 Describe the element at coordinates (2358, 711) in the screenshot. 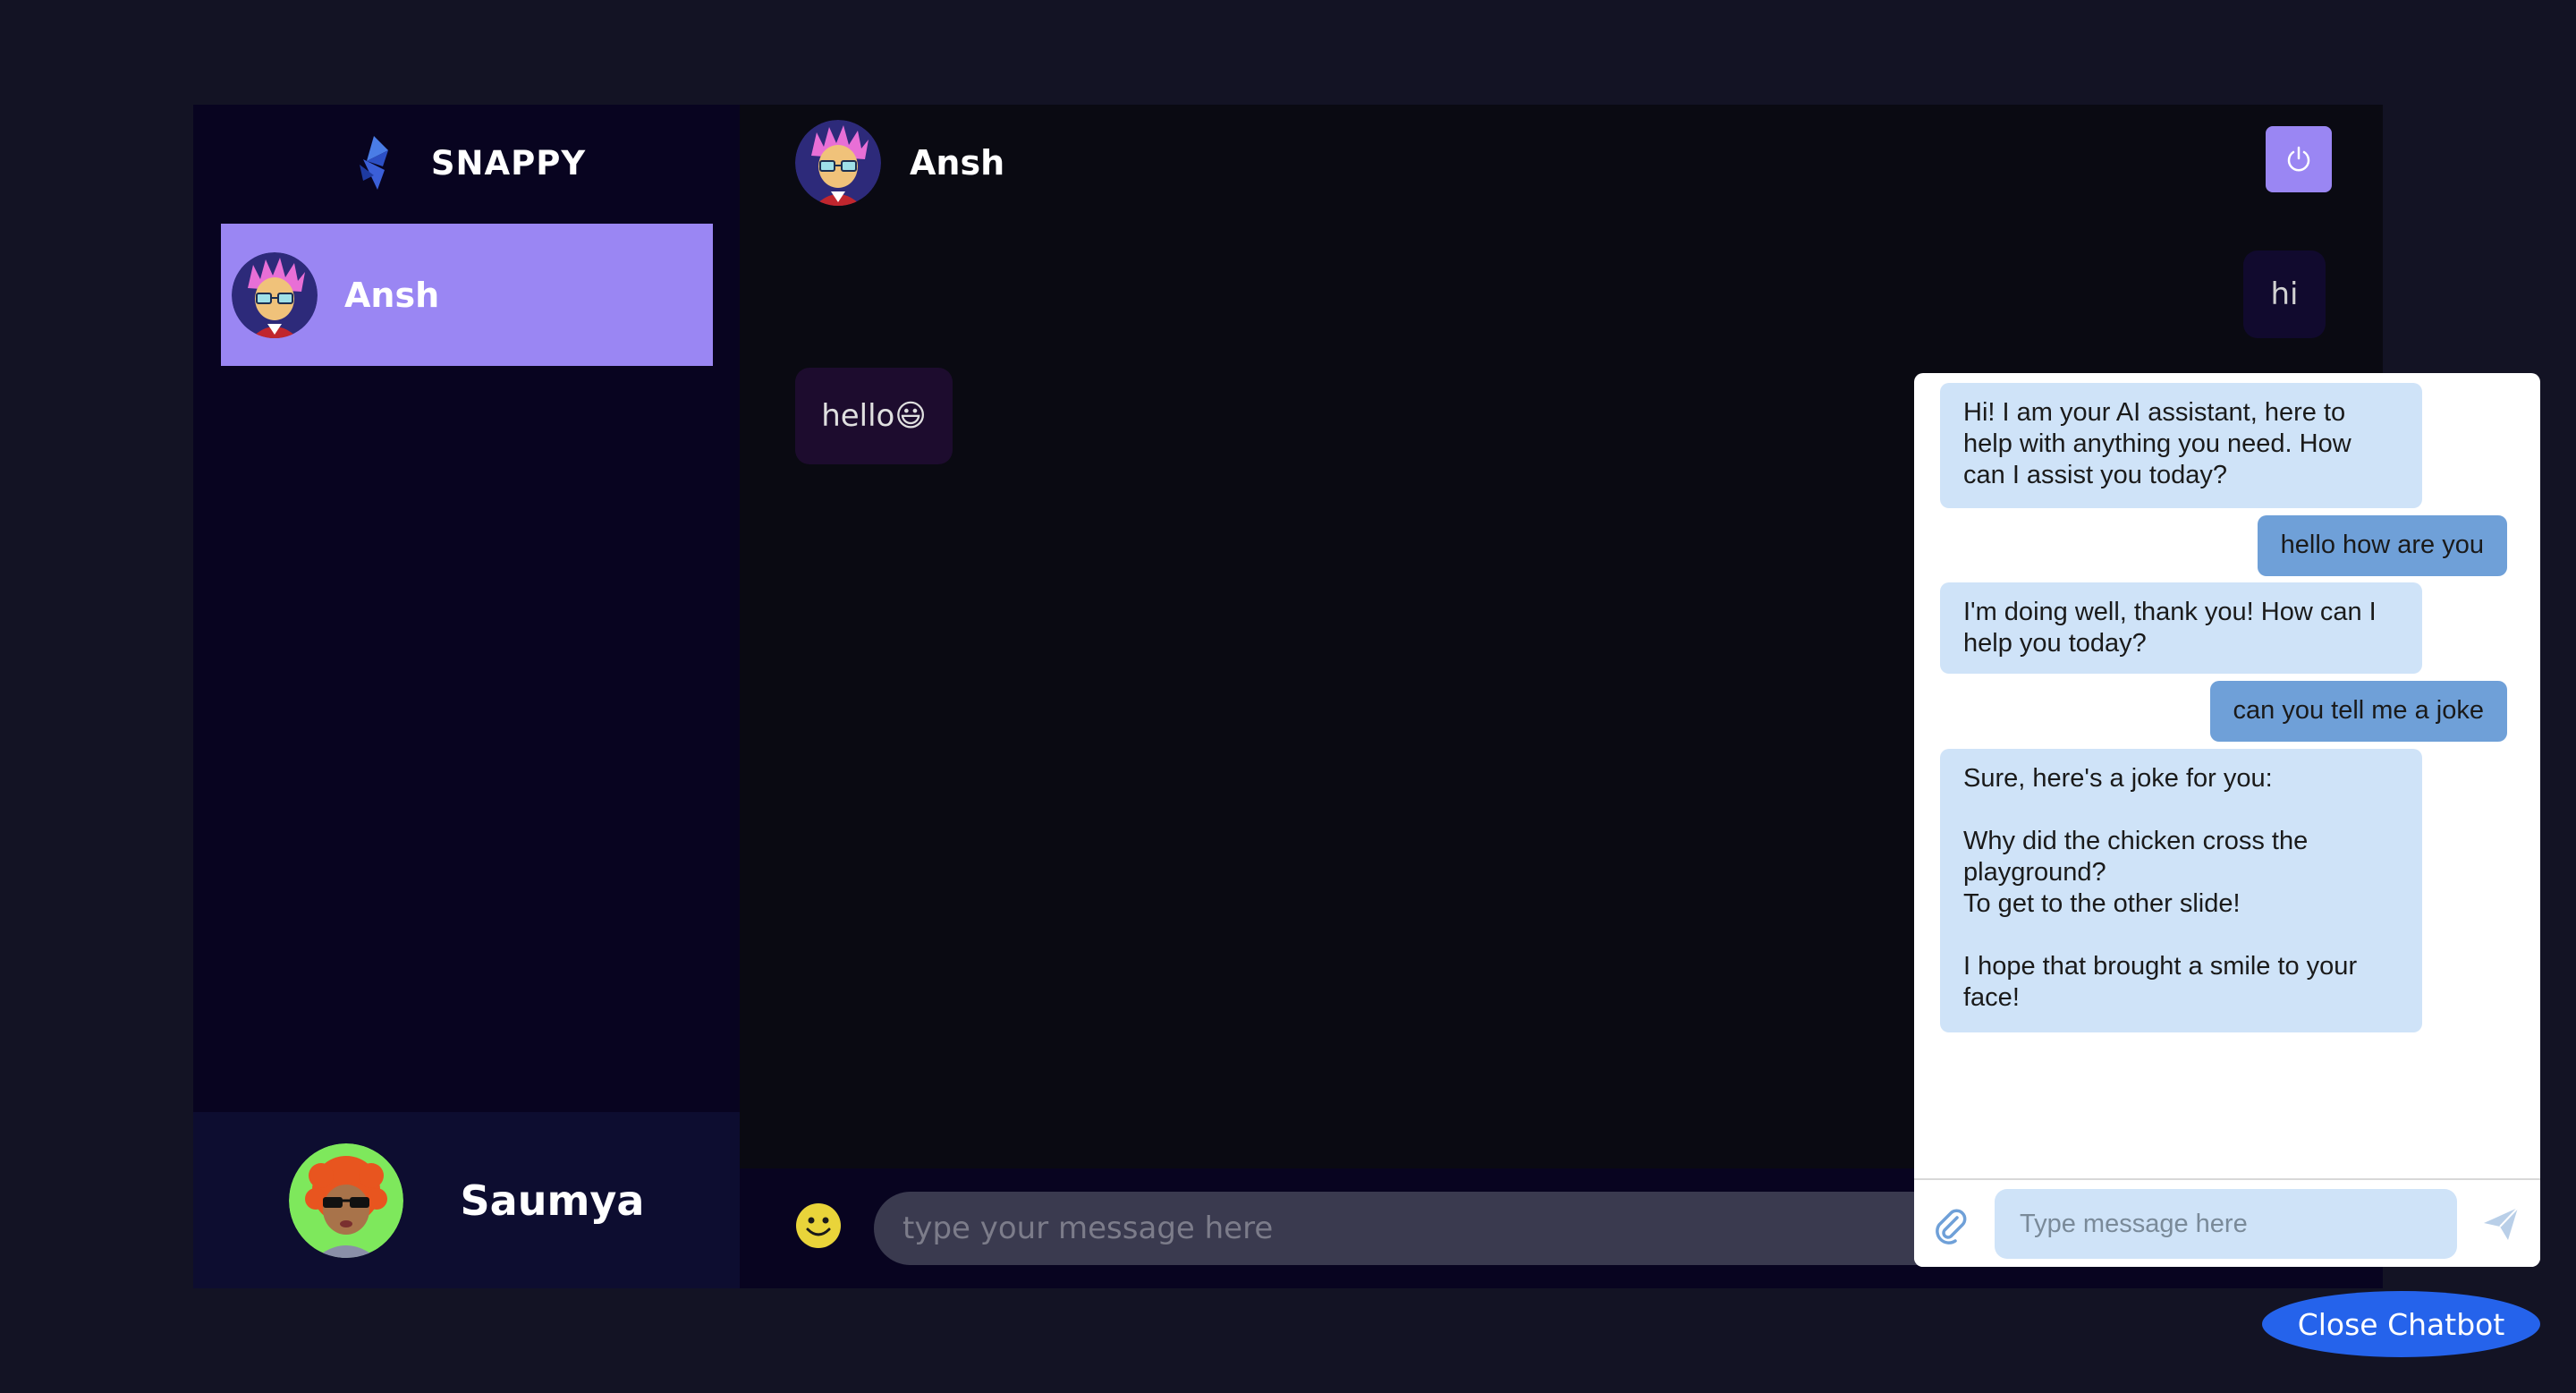

I see `chatbot-message-user: can you tell me a joke` at that location.